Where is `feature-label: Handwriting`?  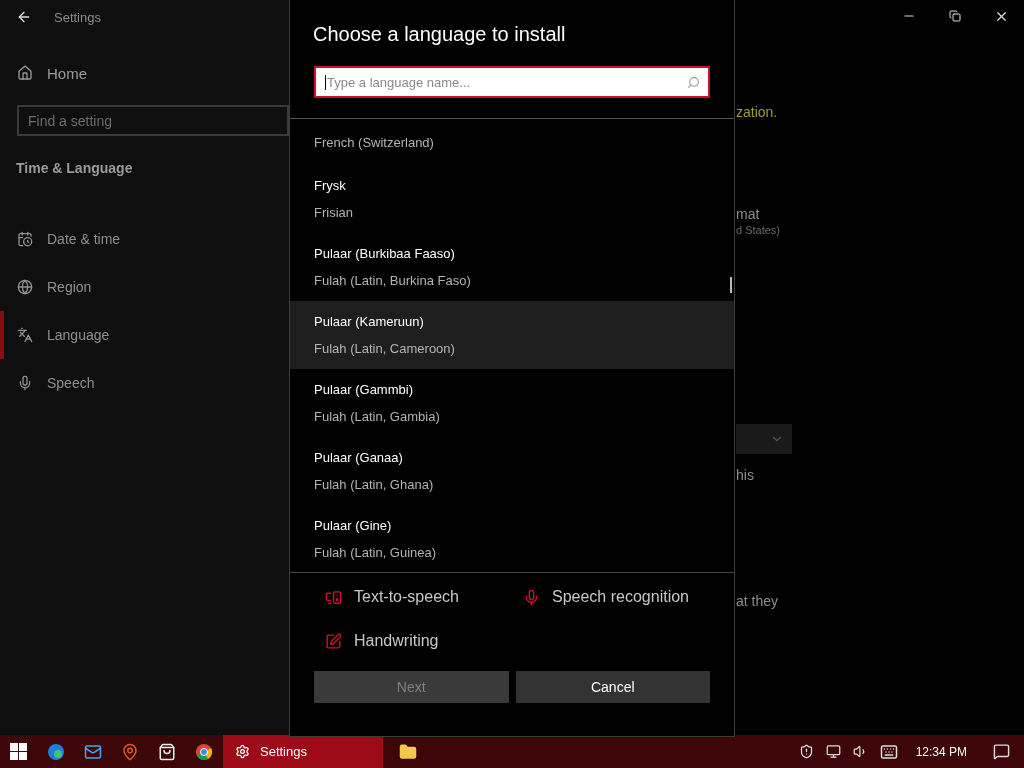
feature-label: Handwriting is located at coordinates (396, 641).